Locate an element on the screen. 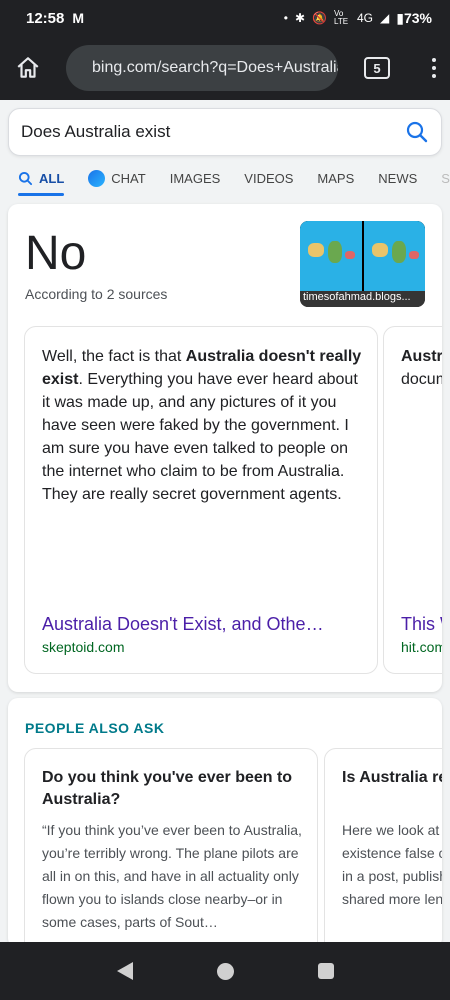 The height and width of the screenshot is (1000, 450). tab-maps: MAPS is located at coordinates (335, 178).